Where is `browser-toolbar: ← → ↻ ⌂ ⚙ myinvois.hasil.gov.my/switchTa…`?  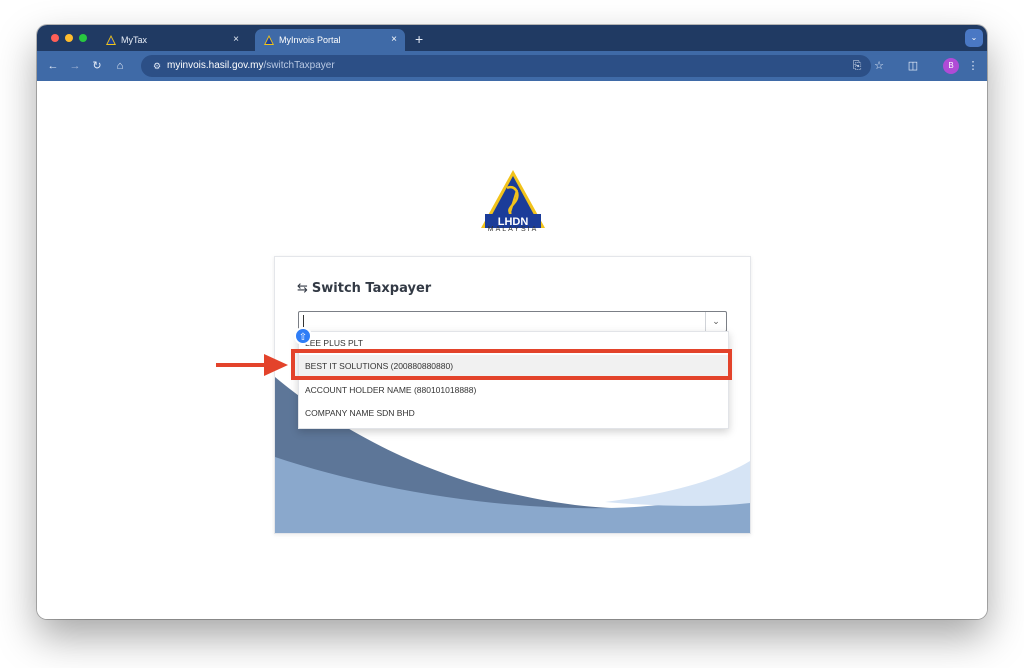
browser-toolbar: ← → ↻ ⌂ ⚙ myinvois.hasil.gov.my/switchTa… is located at coordinates (512, 66).